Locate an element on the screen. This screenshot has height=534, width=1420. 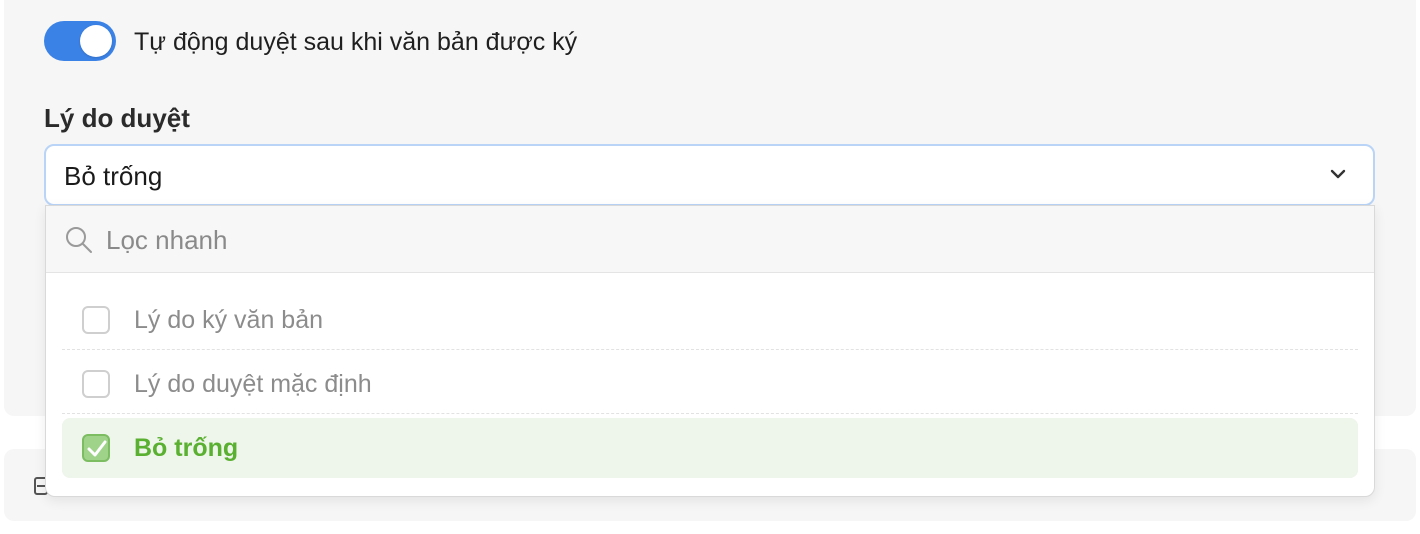
option-ly-do-duyet-mac-dinh: Lý do duyệt mặc định is located at coordinates (710, 384).